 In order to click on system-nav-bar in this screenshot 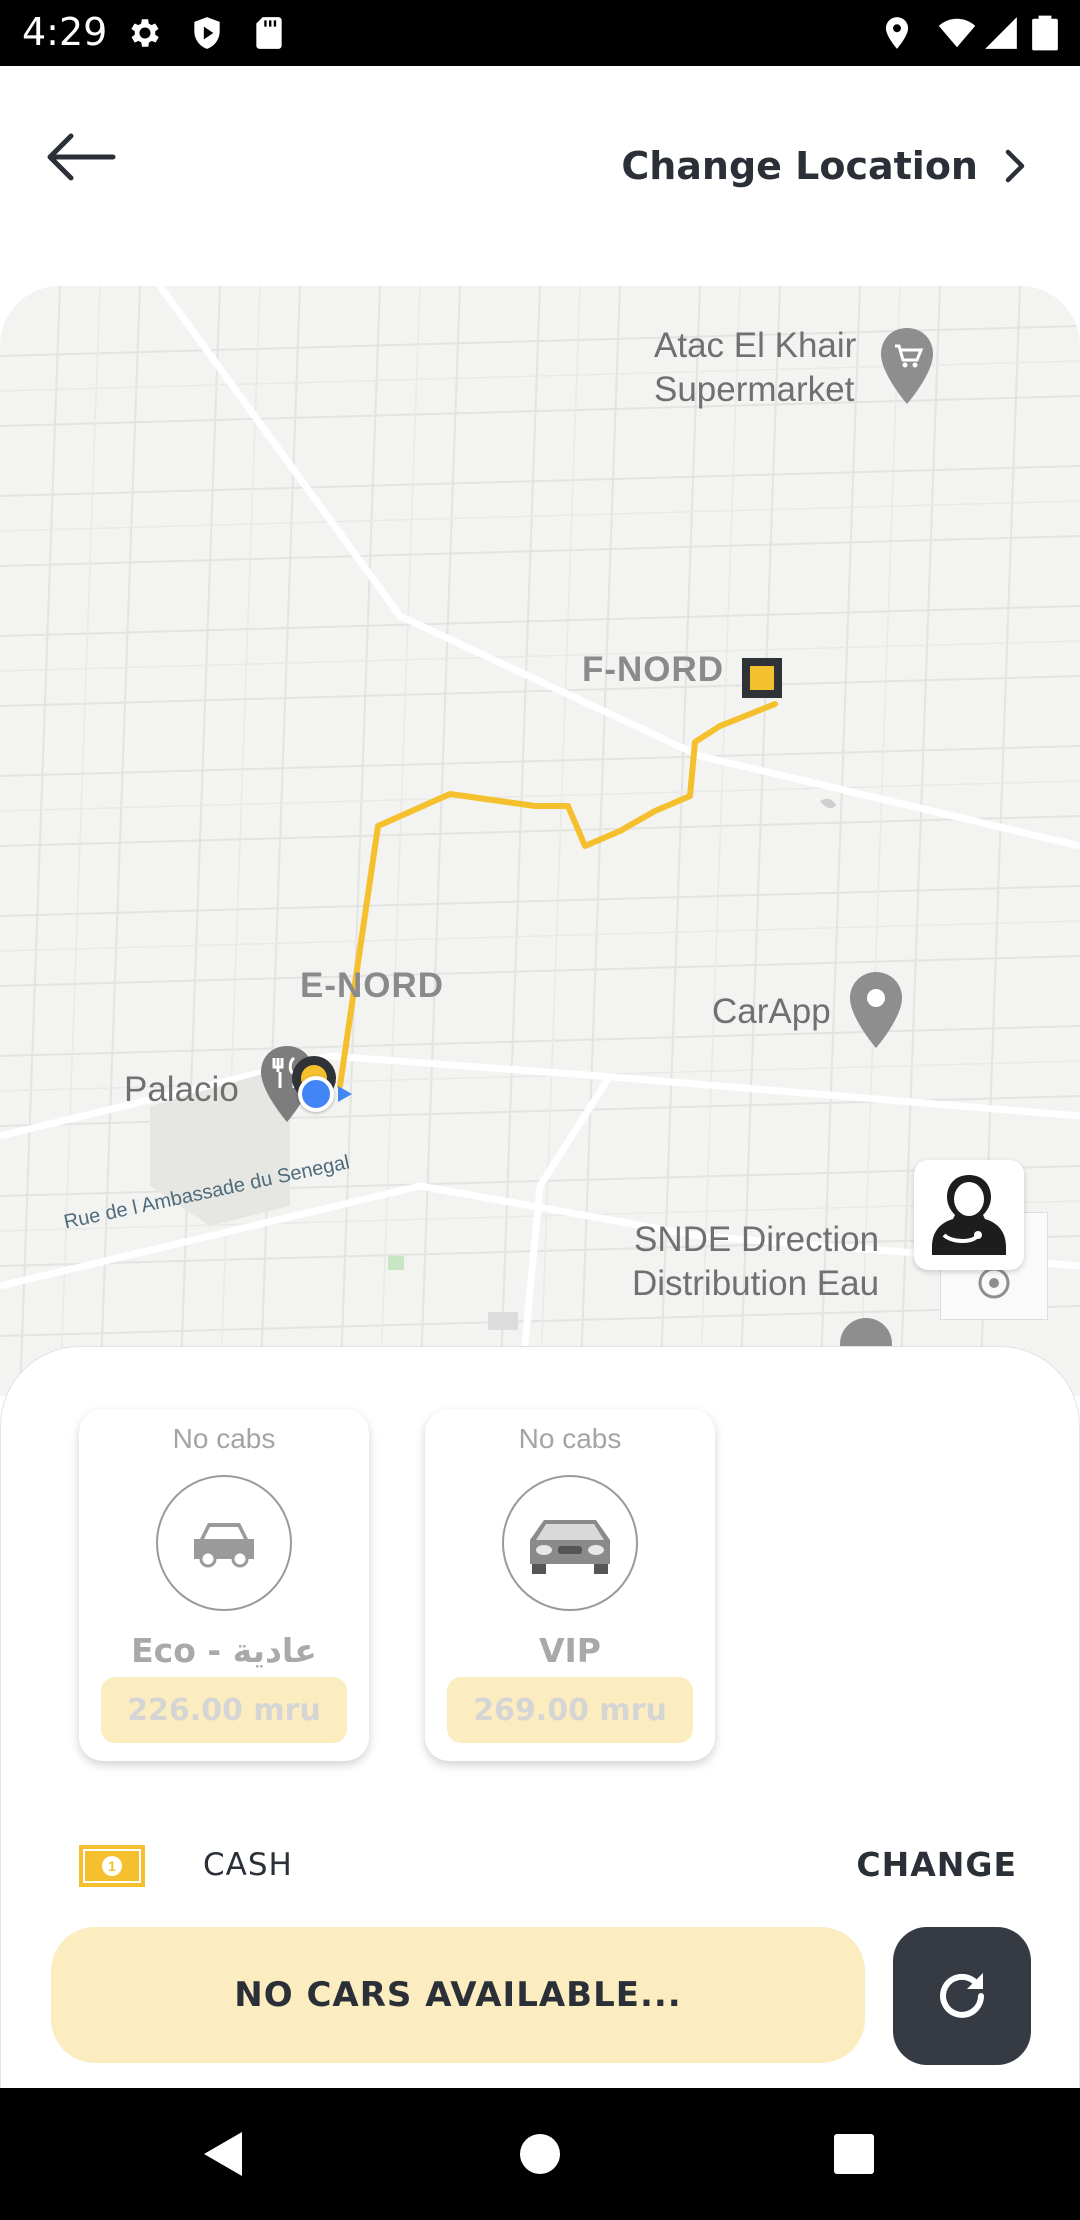, I will do `click(540, 2154)`.